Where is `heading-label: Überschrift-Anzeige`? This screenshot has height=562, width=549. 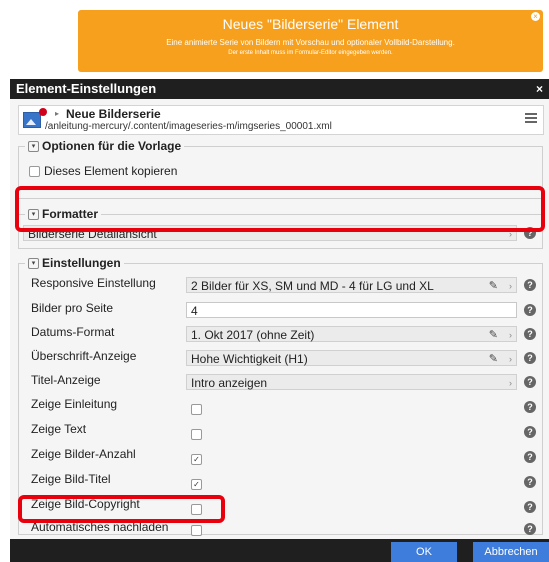
heading-label: Überschrift-Anzeige is located at coordinates (84, 356).